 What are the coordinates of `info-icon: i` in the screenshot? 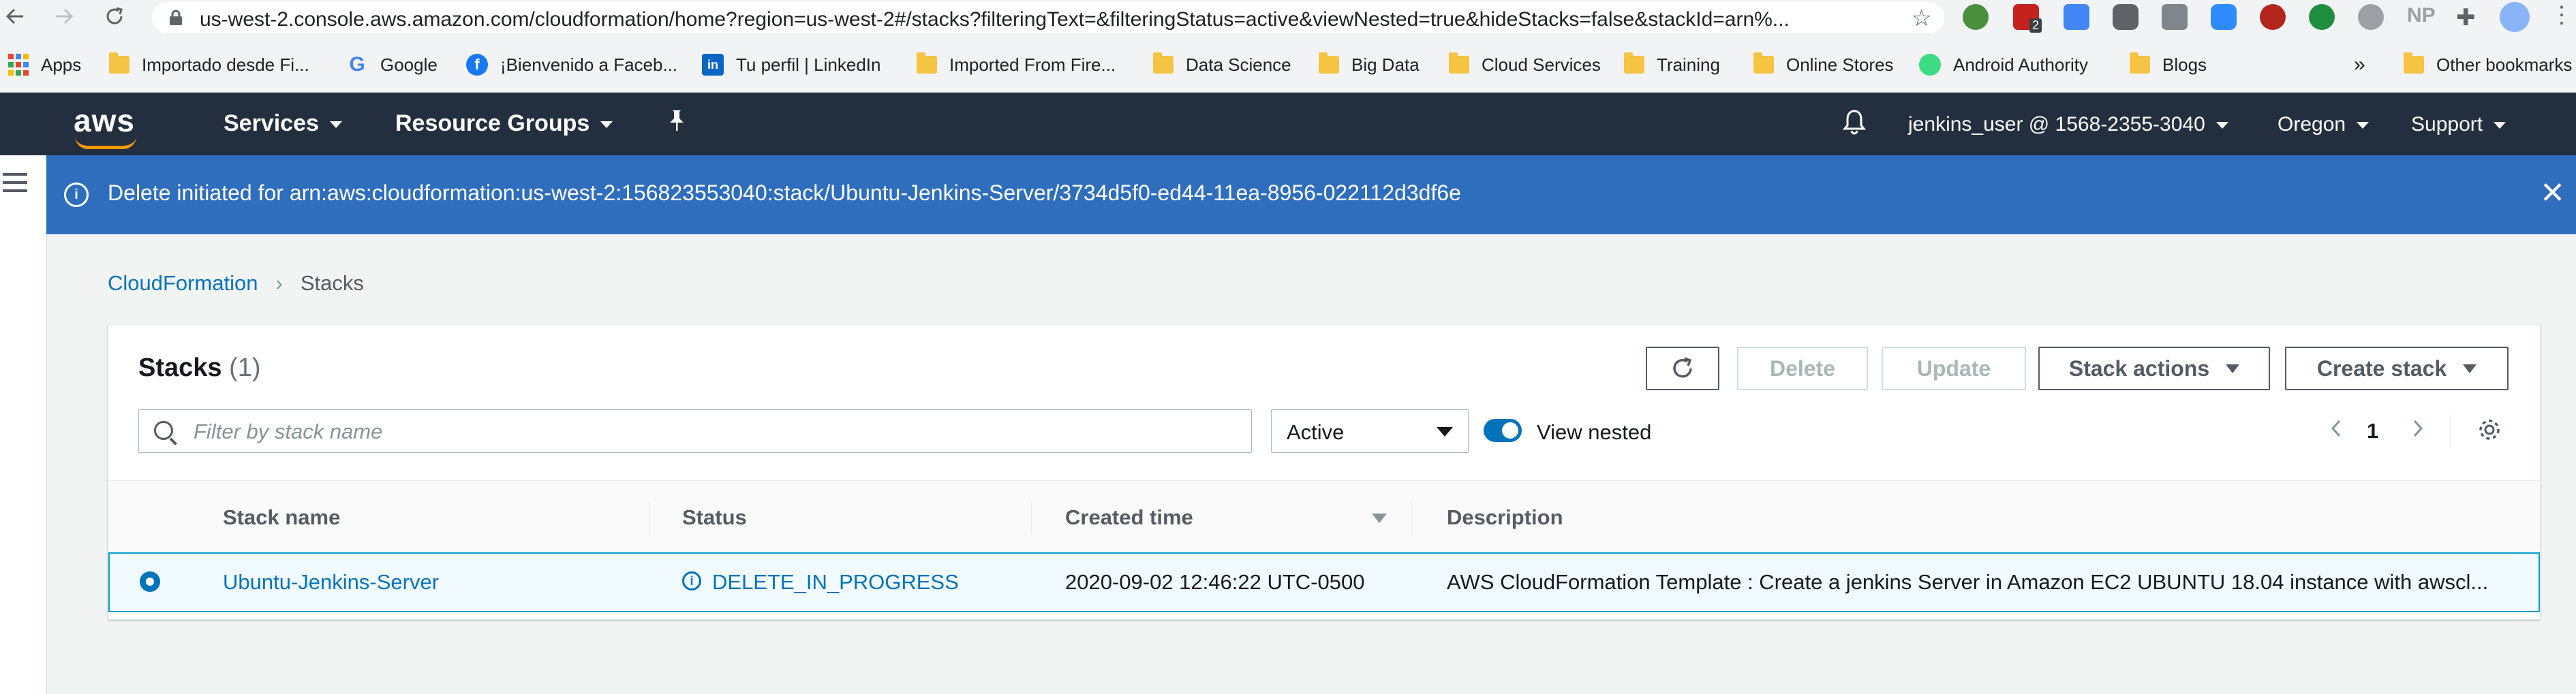 It's located at (76, 195).